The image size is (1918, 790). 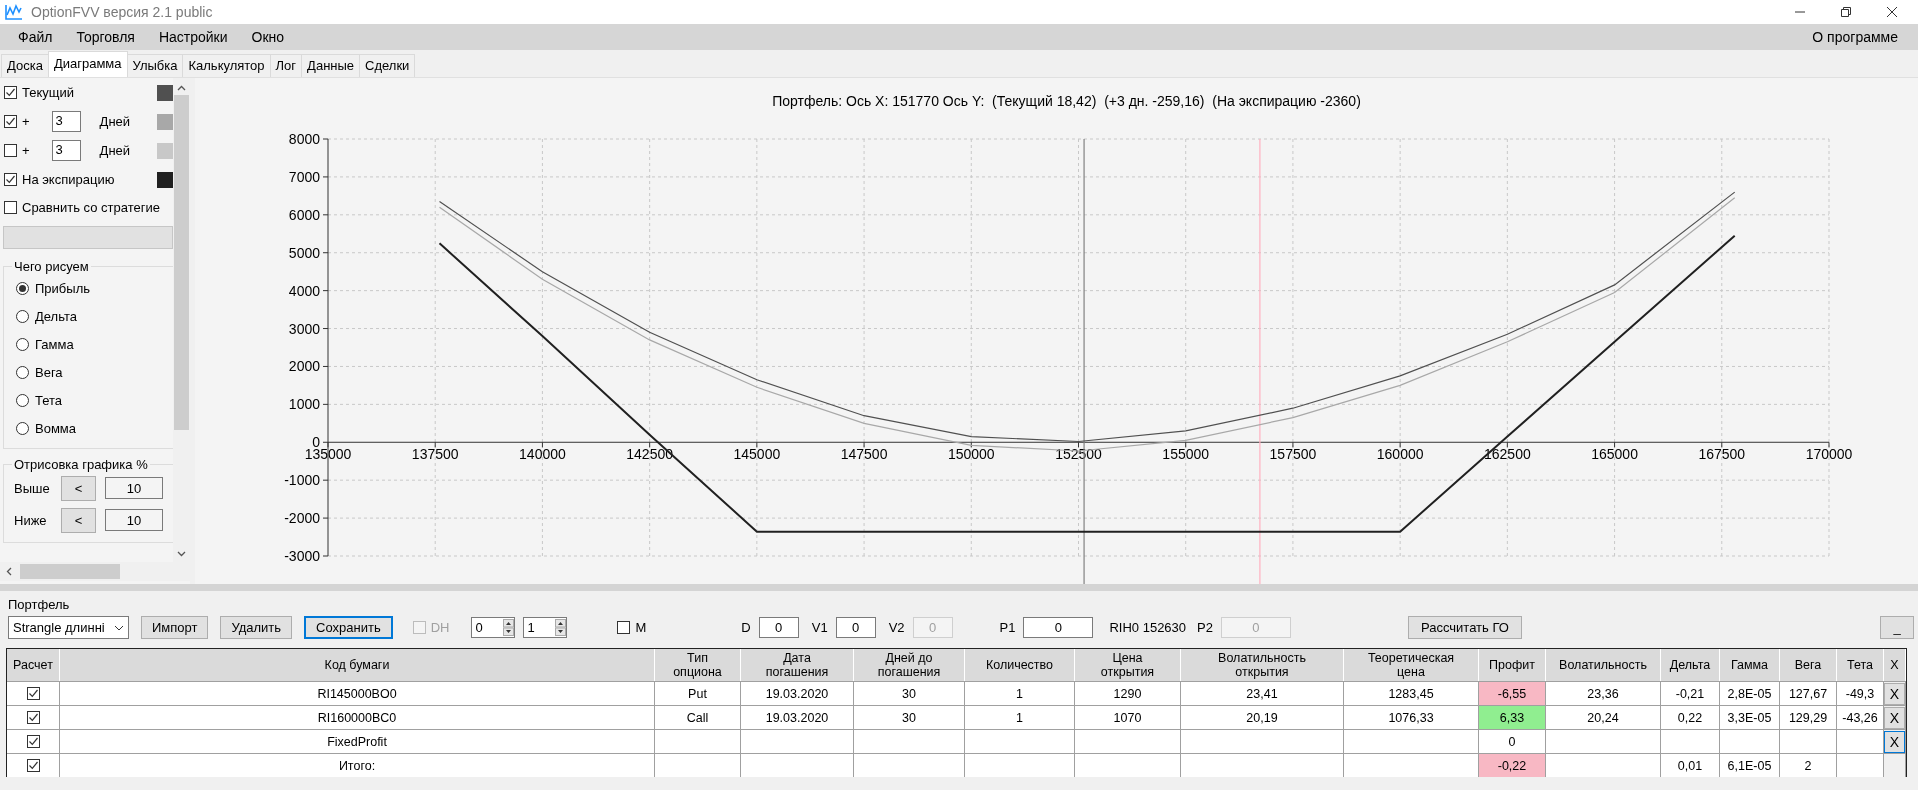 I want to click on table-cell: -49,3, so click(x=1860, y=693).